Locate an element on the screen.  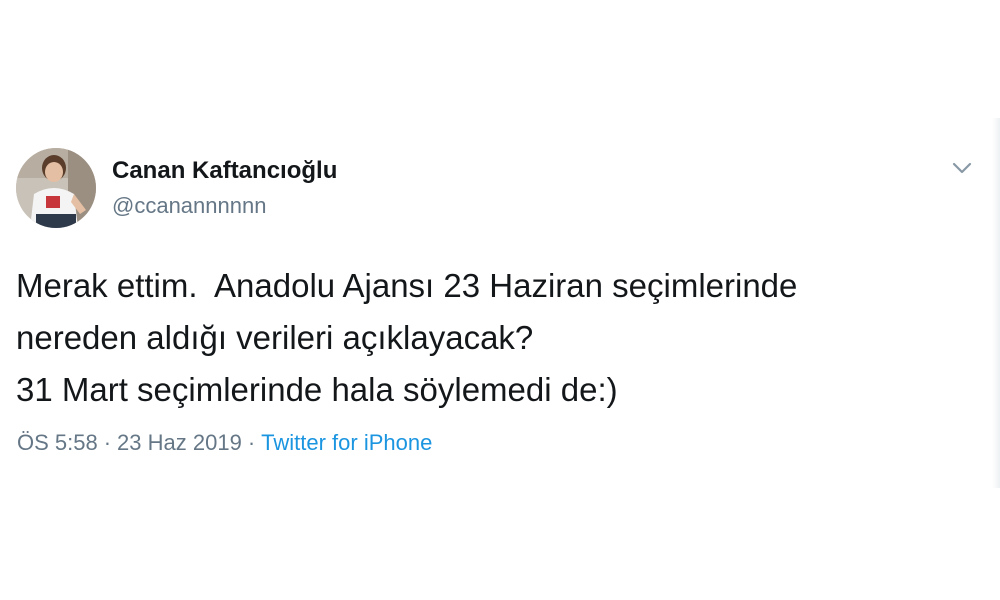
tweet-text-line: 31 Mart seçimlerinde hala söylemedi de:) is located at coordinates (317, 389).